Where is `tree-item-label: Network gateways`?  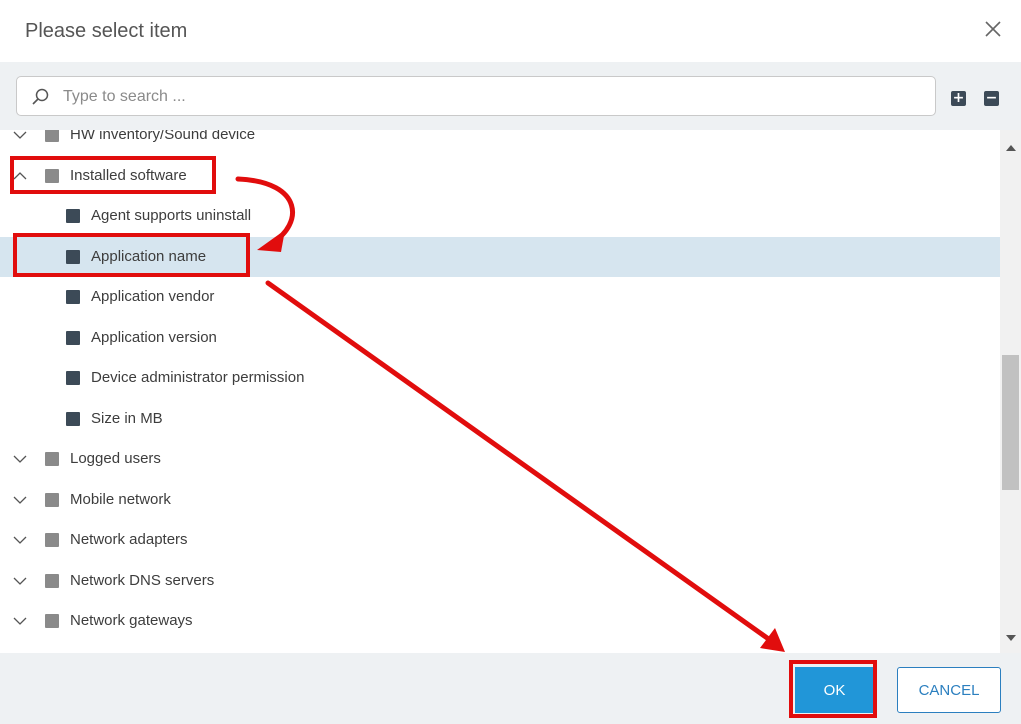 tree-item-label: Network gateways is located at coordinates (131, 620).